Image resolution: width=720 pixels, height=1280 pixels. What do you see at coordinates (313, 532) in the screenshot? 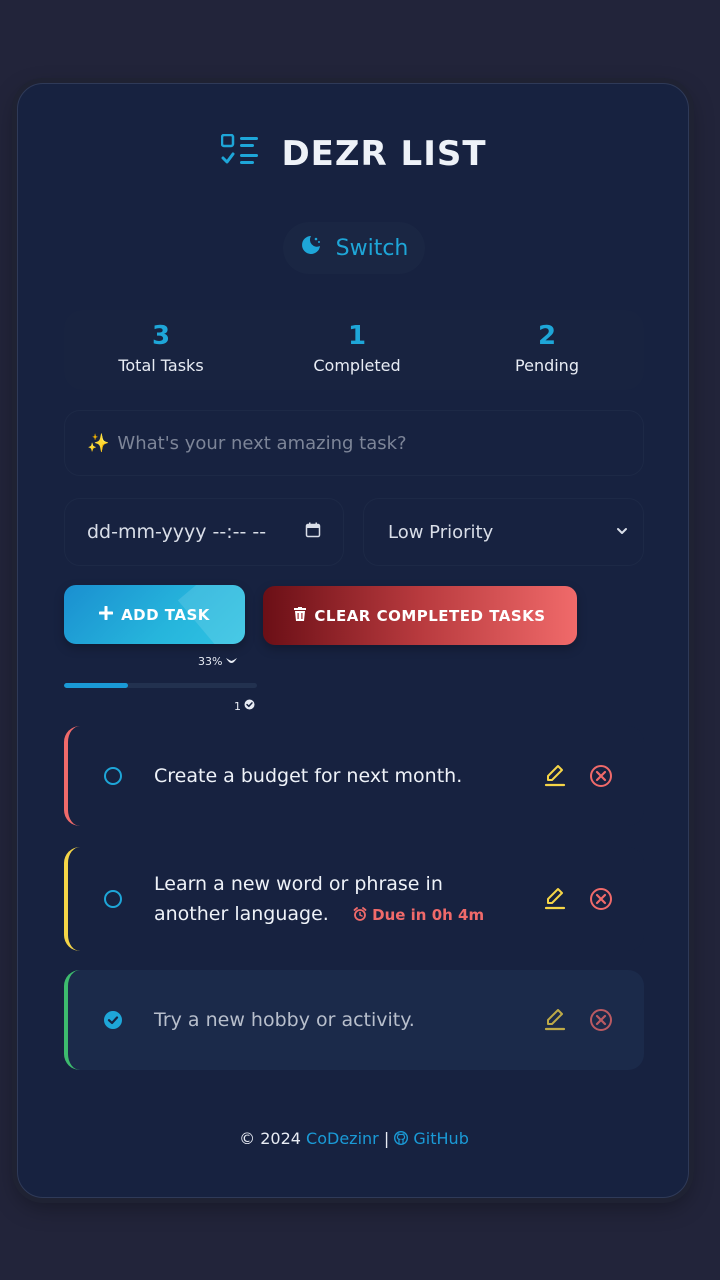
I see `calendar-icon` at bounding box center [313, 532].